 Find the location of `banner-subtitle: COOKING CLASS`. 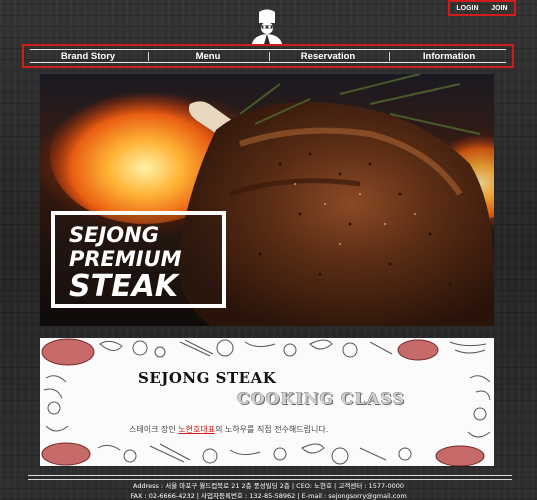

banner-subtitle: COOKING CLASS is located at coordinates (321, 398).